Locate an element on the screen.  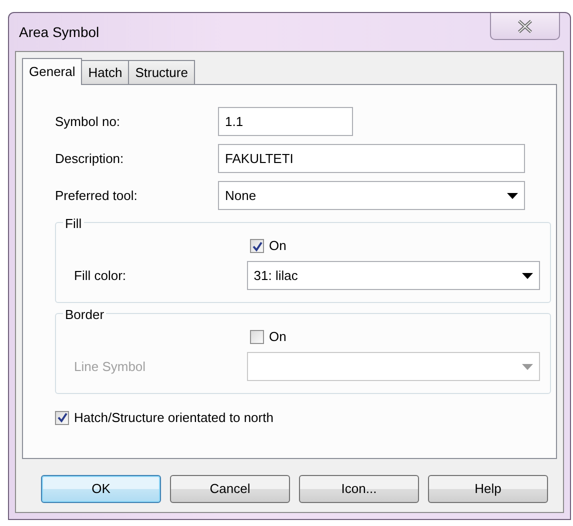
tab: Structure is located at coordinates (161, 72).